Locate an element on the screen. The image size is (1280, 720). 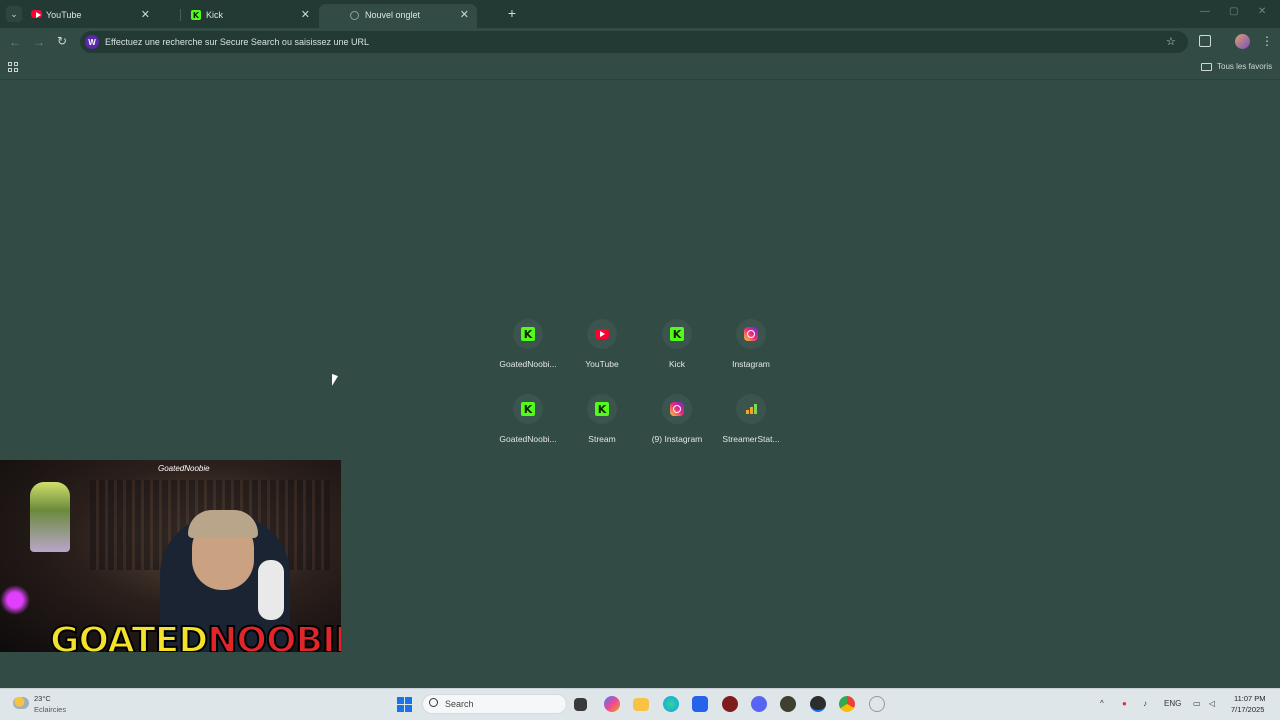
all-bookmarks-button: Tous les favoris is located at coordinates (1236, 66).